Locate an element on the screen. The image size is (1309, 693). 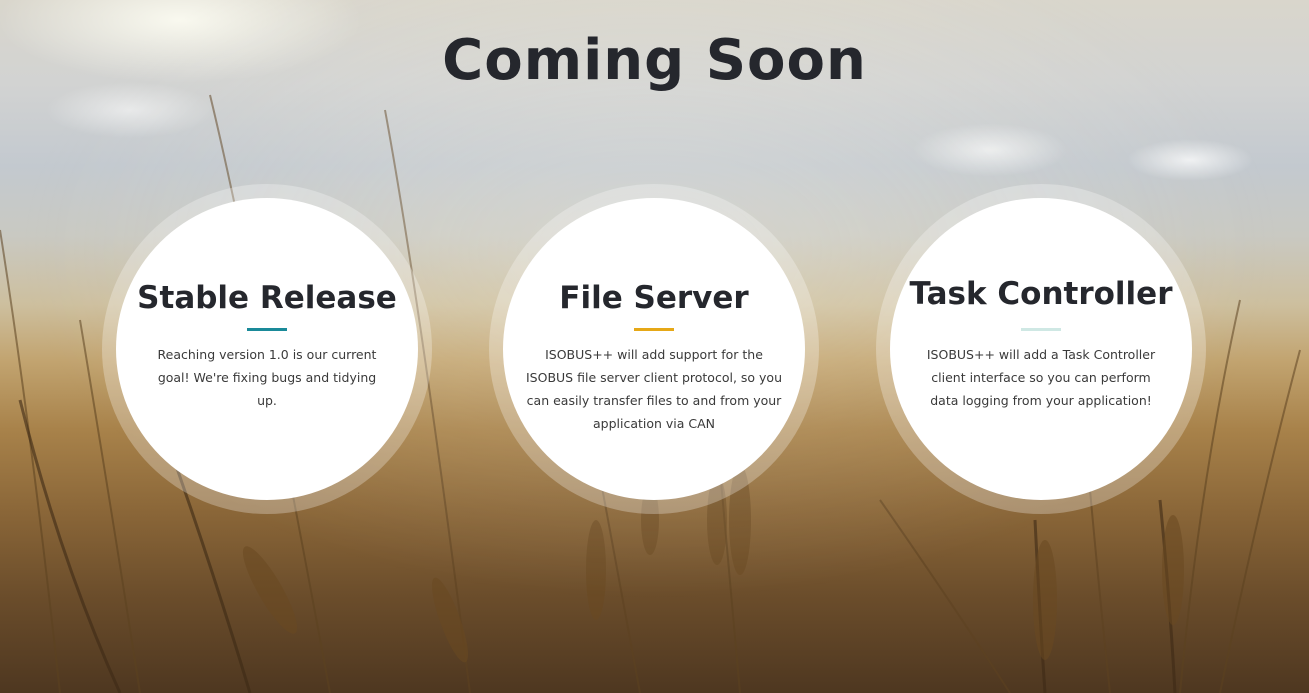
feature-title: Task Controller is located at coordinates (1041, 294).